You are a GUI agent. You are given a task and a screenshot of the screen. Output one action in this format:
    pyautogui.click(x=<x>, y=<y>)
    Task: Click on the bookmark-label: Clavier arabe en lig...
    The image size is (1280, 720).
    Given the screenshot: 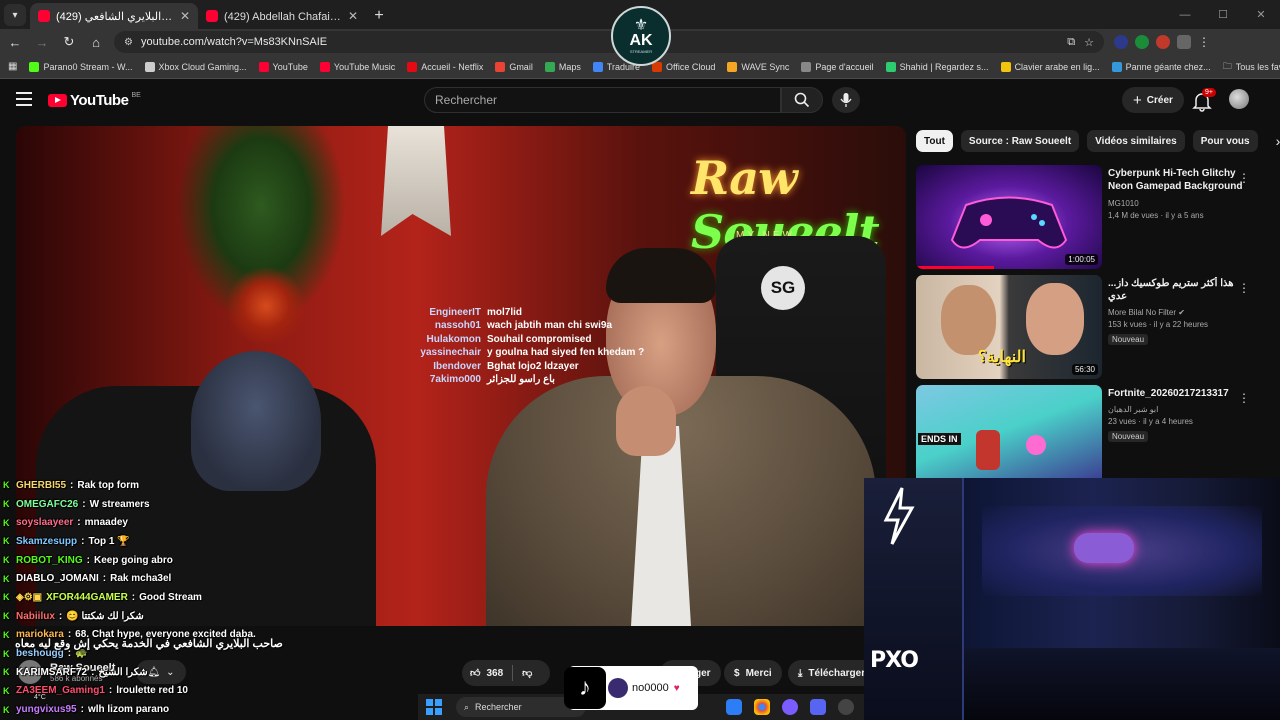 What is the action you would take?
    pyautogui.click(x=1057, y=66)
    